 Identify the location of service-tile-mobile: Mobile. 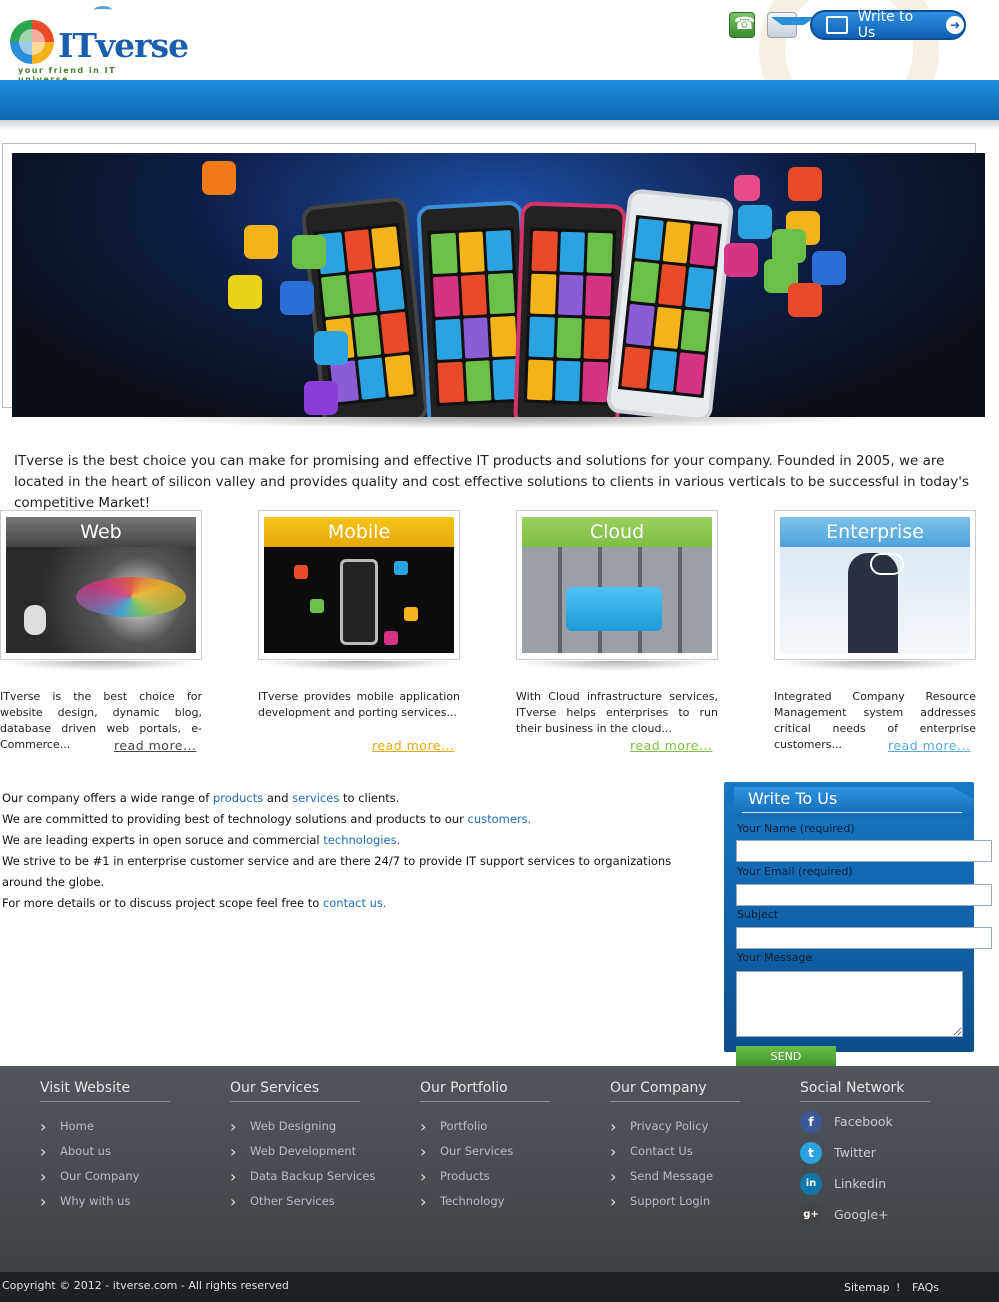
(359, 585).